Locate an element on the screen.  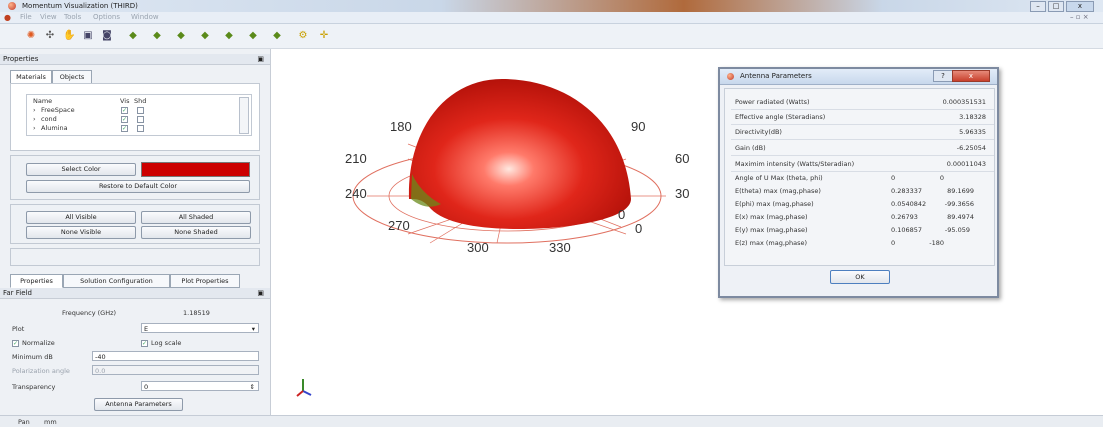
status-units: mm is located at coordinates (50, 422).